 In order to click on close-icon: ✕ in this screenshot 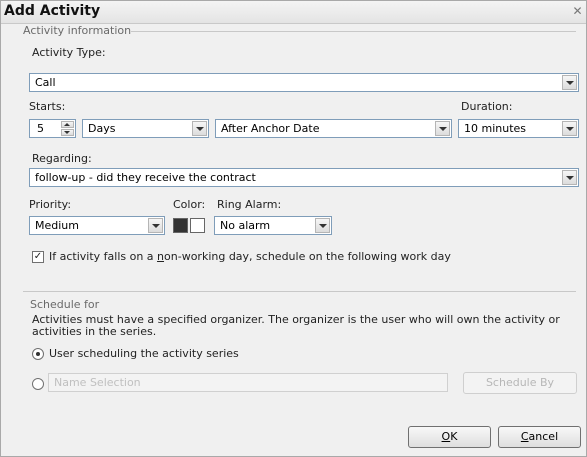, I will do `click(577, 11)`.